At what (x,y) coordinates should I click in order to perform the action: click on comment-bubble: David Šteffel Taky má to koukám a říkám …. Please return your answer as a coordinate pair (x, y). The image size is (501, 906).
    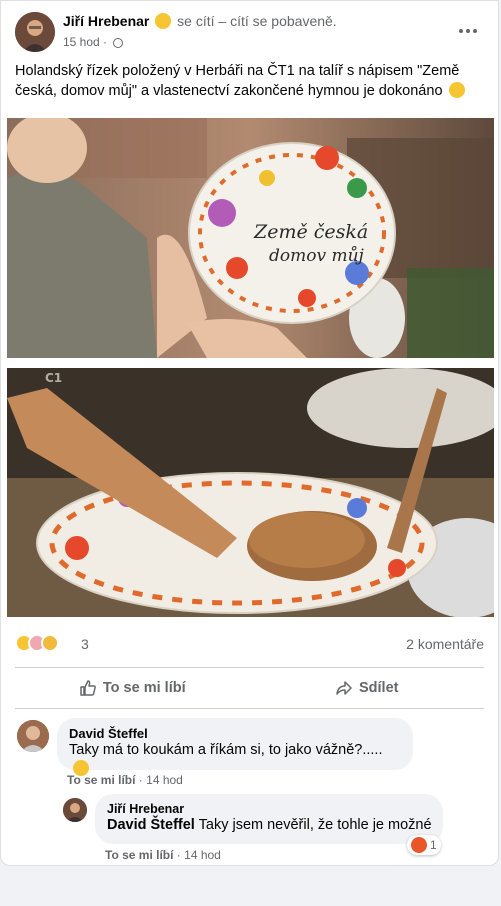
    Looking at the image, I should click on (235, 747).